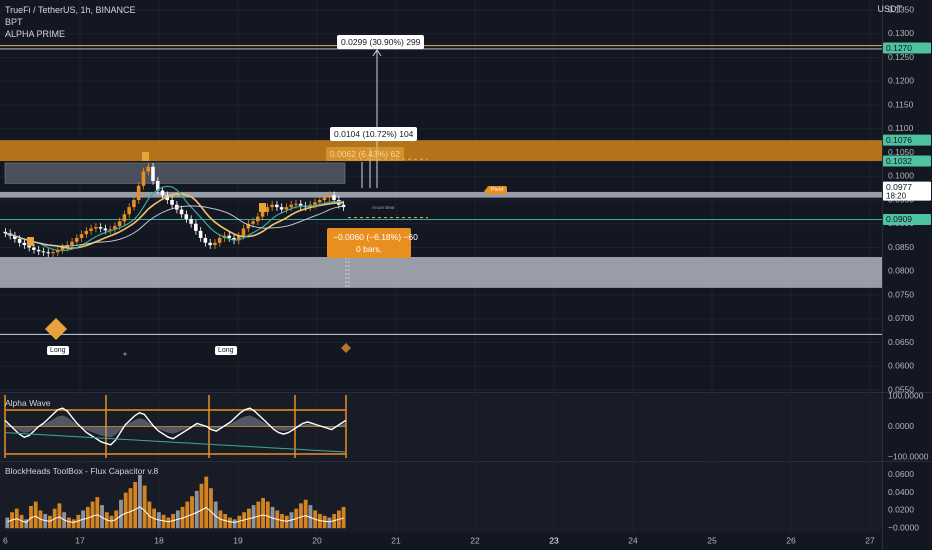 Image resolution: width=932 pixels, height=550 pixels. What do you see at coordinates (81, 471) in the screenshot?
I see `volume-pane-title: BlockHeads ToolBox - Flux Capacitor v.8` at bounding box center [81, 471].